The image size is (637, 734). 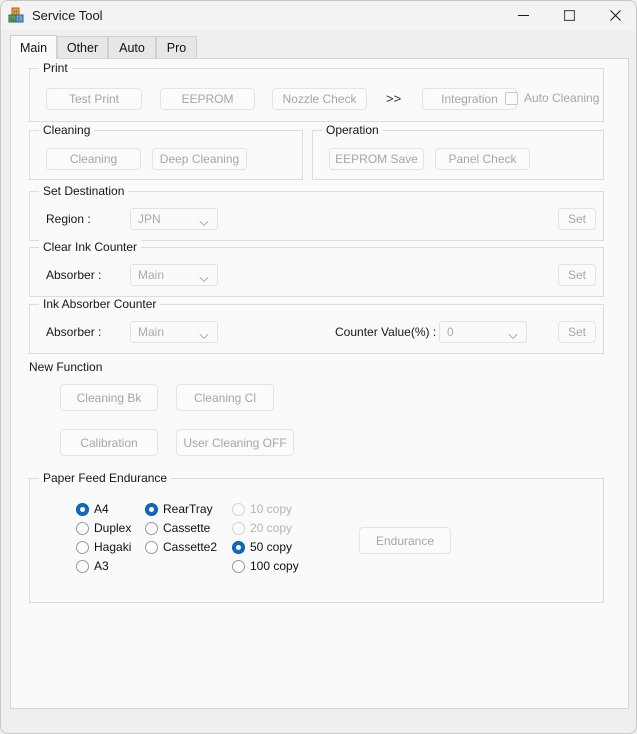 I want to click on tab-label: Auto, so click(x=132, y=48).